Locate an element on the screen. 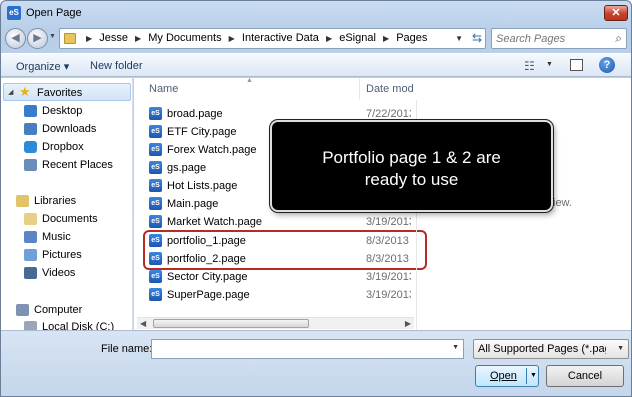 This screenshot has width=632, height=397. nav-item-videos: Videos is located at coordinates (66, 273).